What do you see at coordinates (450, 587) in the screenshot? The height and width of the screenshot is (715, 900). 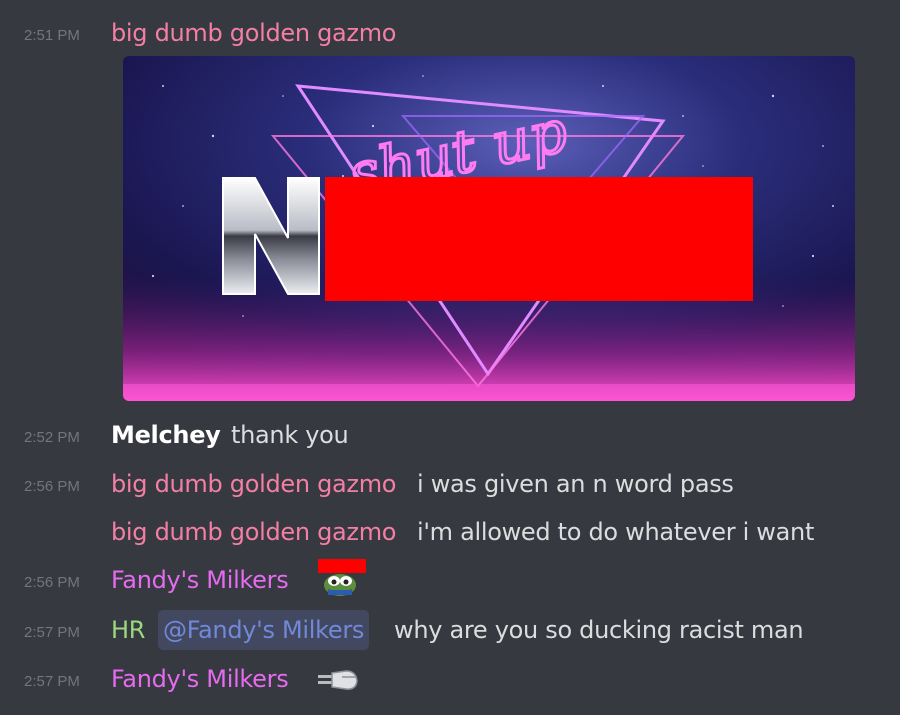 I see `message-row: 2:56 PM Fandy's Milkers` at bounding box center [450, 587].